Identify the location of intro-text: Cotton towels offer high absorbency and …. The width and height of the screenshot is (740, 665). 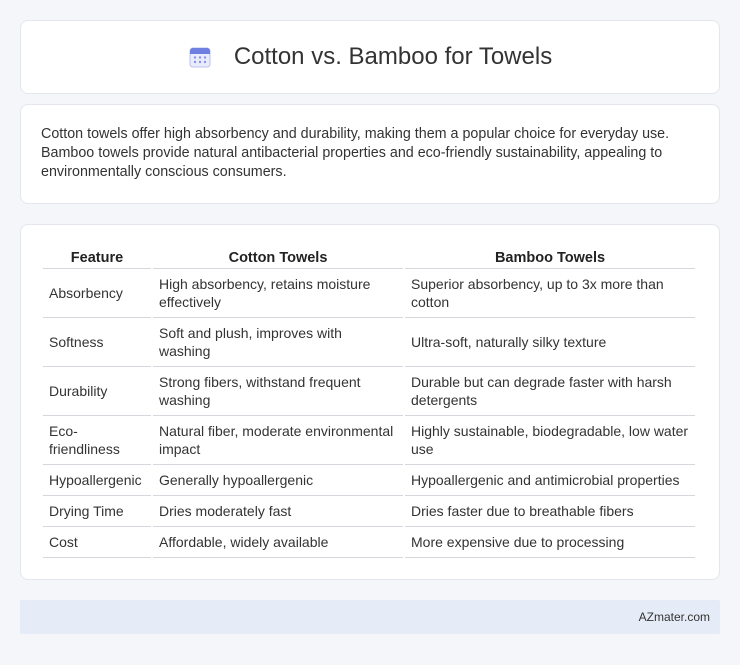
(355, 153).